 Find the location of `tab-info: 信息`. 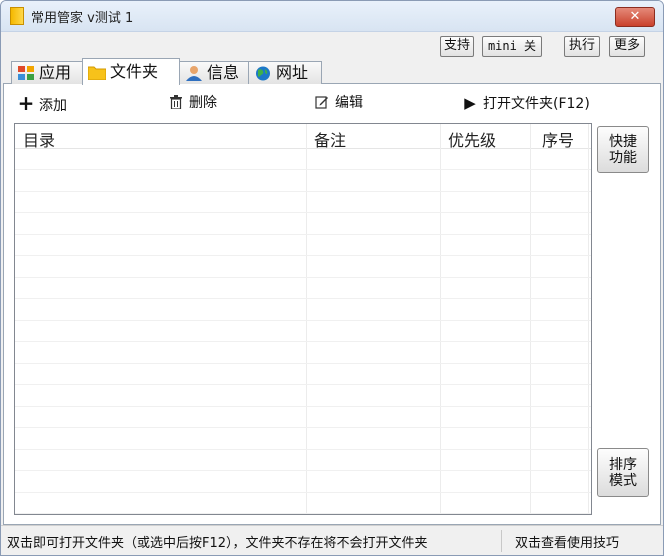

tab-info: 信息 is located at coordinates (214, 72).